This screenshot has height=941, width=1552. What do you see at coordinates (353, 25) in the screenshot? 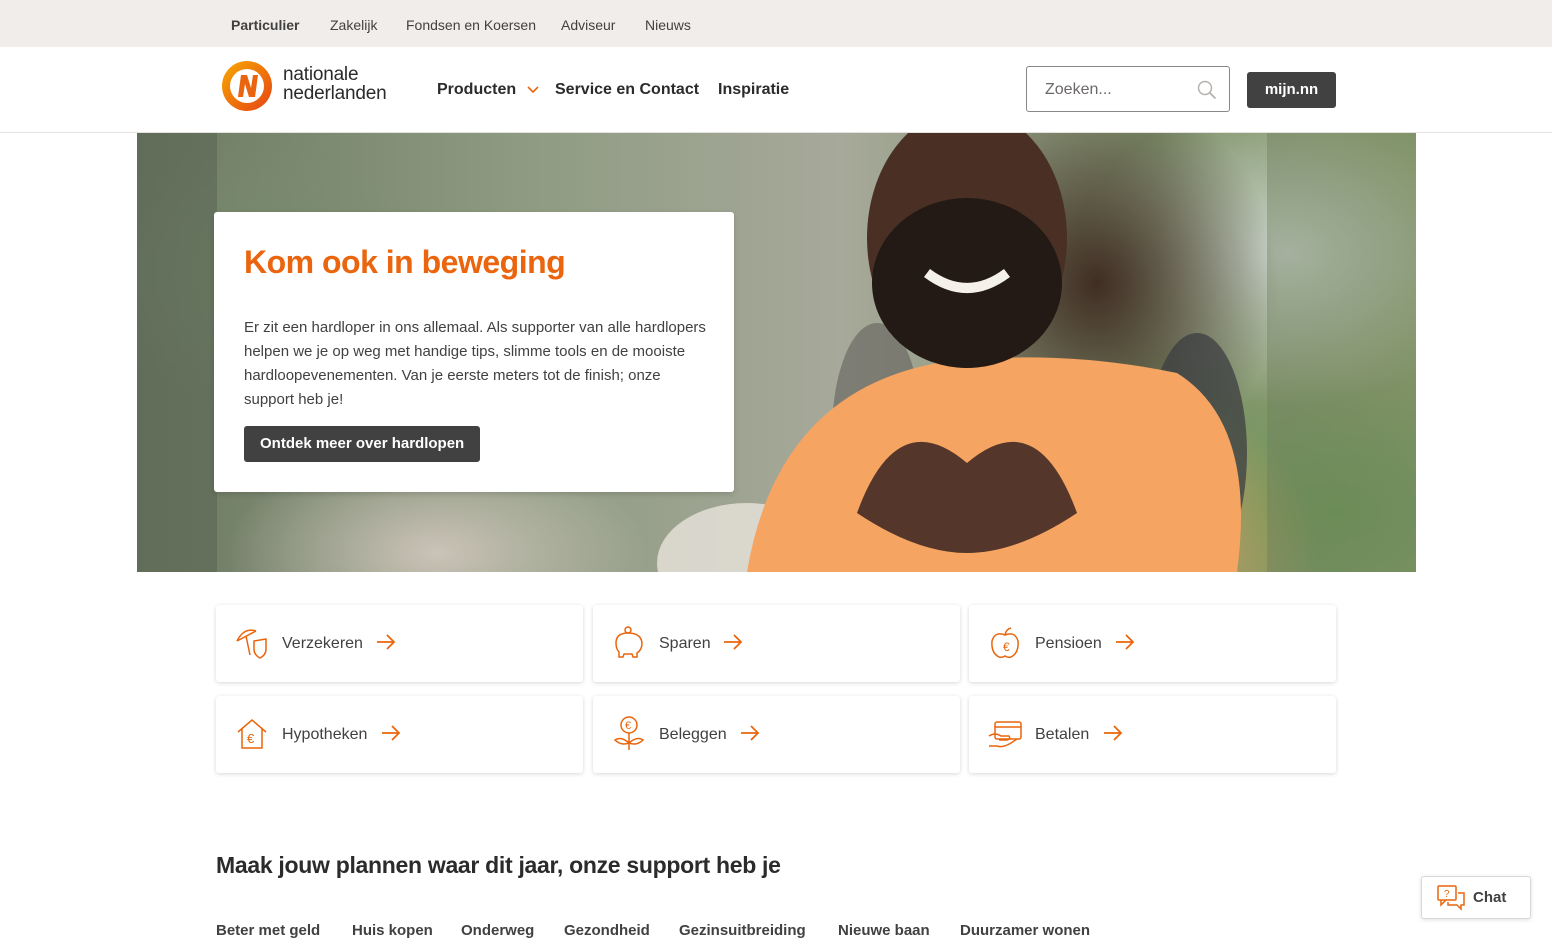
I see `topnav-zakelijk: Zakelijk` at bounding box center [353, 25].